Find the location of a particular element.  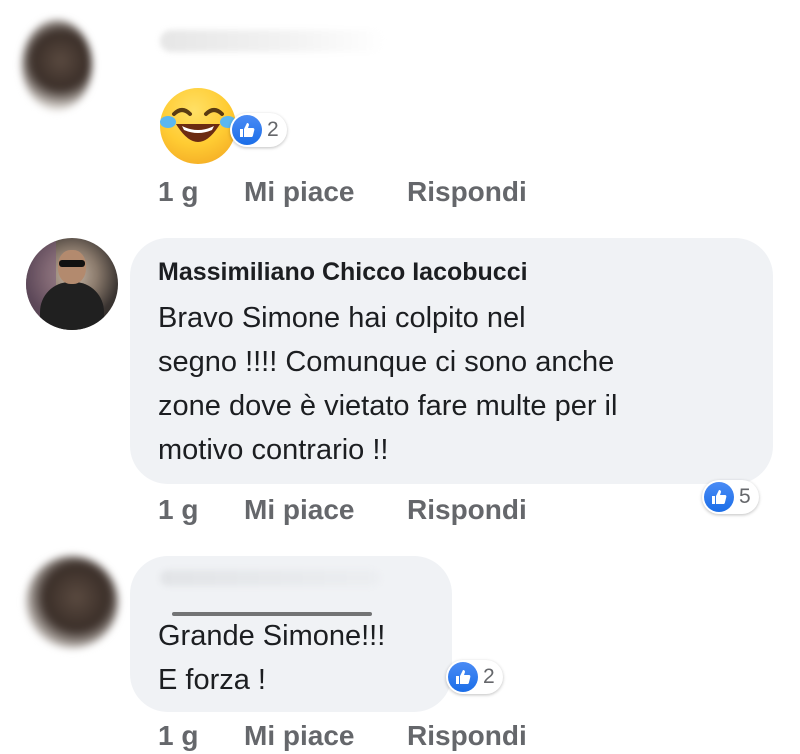

comment-author: Massimiliano Chicco Iacobucci is located at coordinates (343, 272).